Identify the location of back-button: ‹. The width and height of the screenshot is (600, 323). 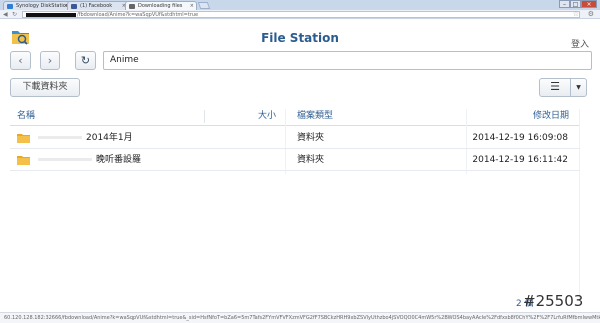
(20, 60).